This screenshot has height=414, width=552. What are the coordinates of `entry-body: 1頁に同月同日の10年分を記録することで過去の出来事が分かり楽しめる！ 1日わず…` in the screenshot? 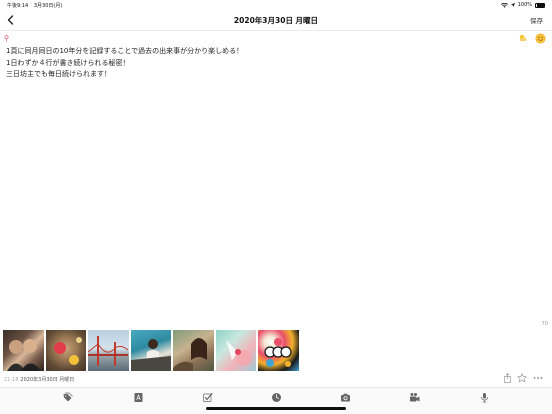 It's located at (124, 63).